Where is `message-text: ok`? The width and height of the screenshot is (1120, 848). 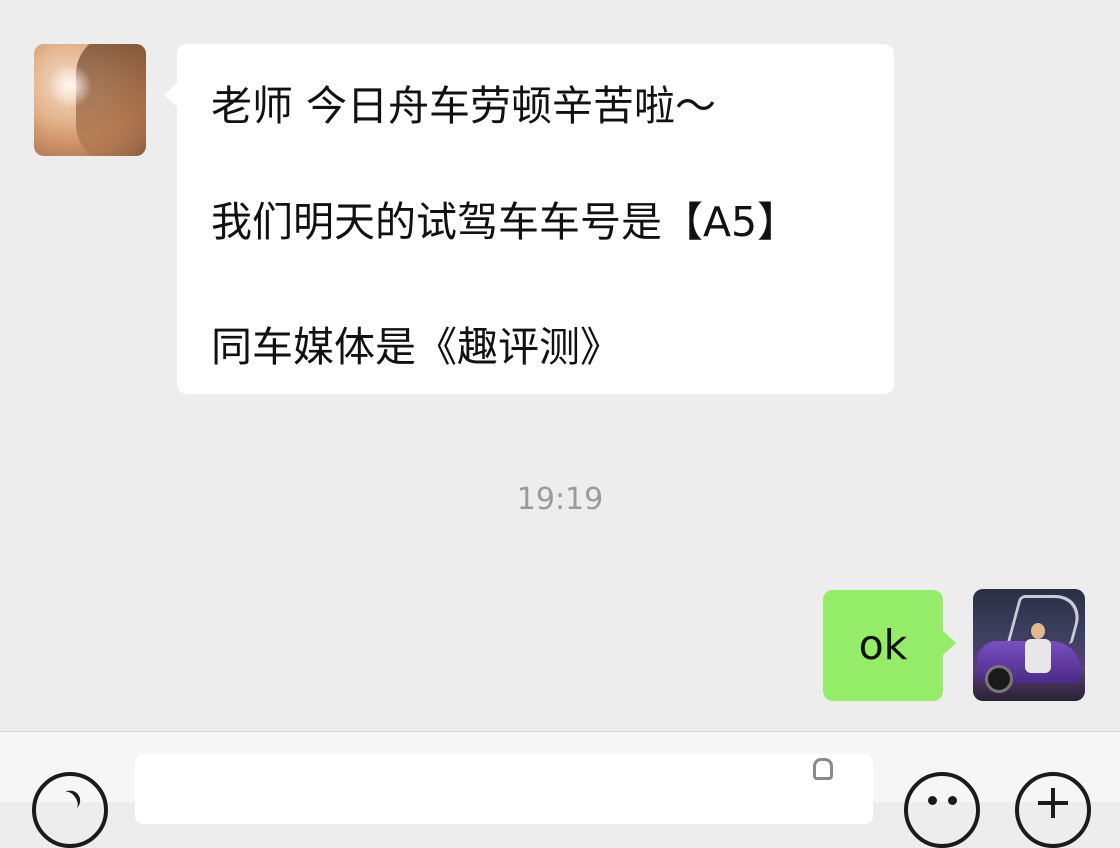
message-text: ok is located at coordinates (883, 645).